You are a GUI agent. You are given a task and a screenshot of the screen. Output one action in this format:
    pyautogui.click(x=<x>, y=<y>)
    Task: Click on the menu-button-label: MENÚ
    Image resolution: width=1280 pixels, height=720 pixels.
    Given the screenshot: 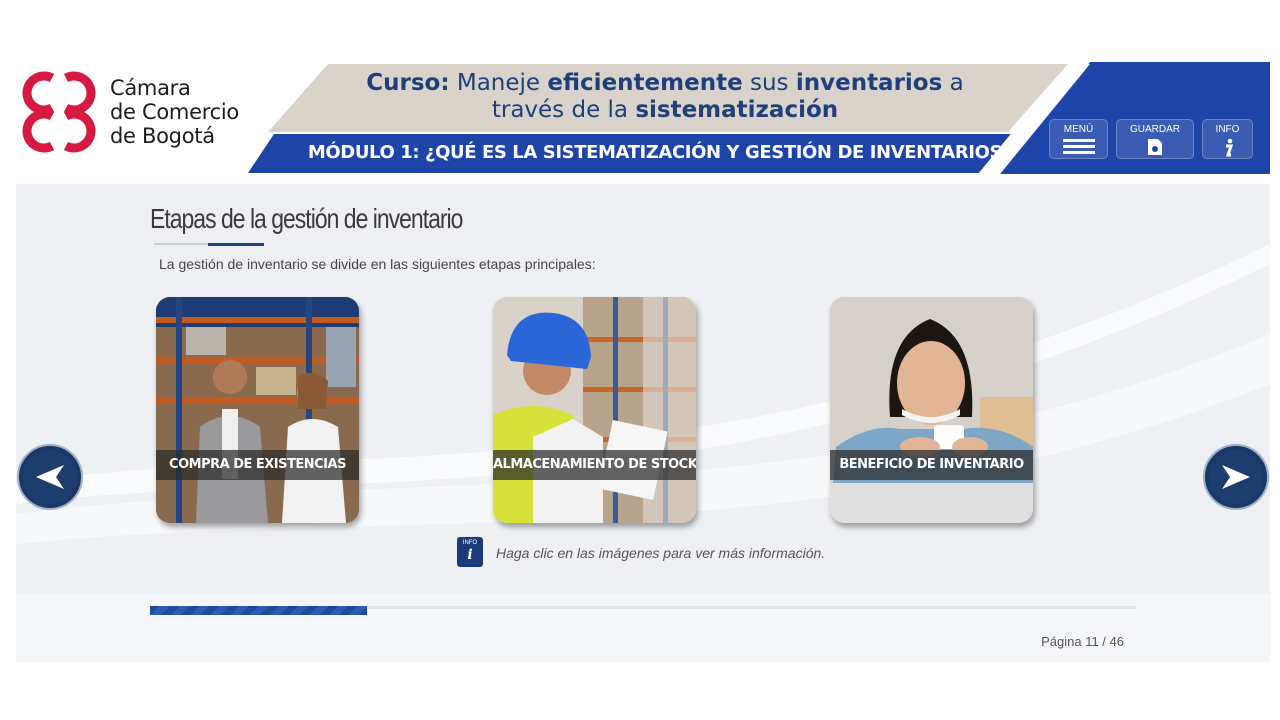 What is the action you would take?
    pyautogui.click(x=1078, y=129)
    